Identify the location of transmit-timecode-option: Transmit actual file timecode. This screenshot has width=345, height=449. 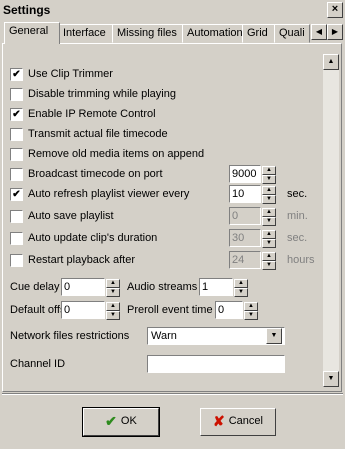
(89, 134).